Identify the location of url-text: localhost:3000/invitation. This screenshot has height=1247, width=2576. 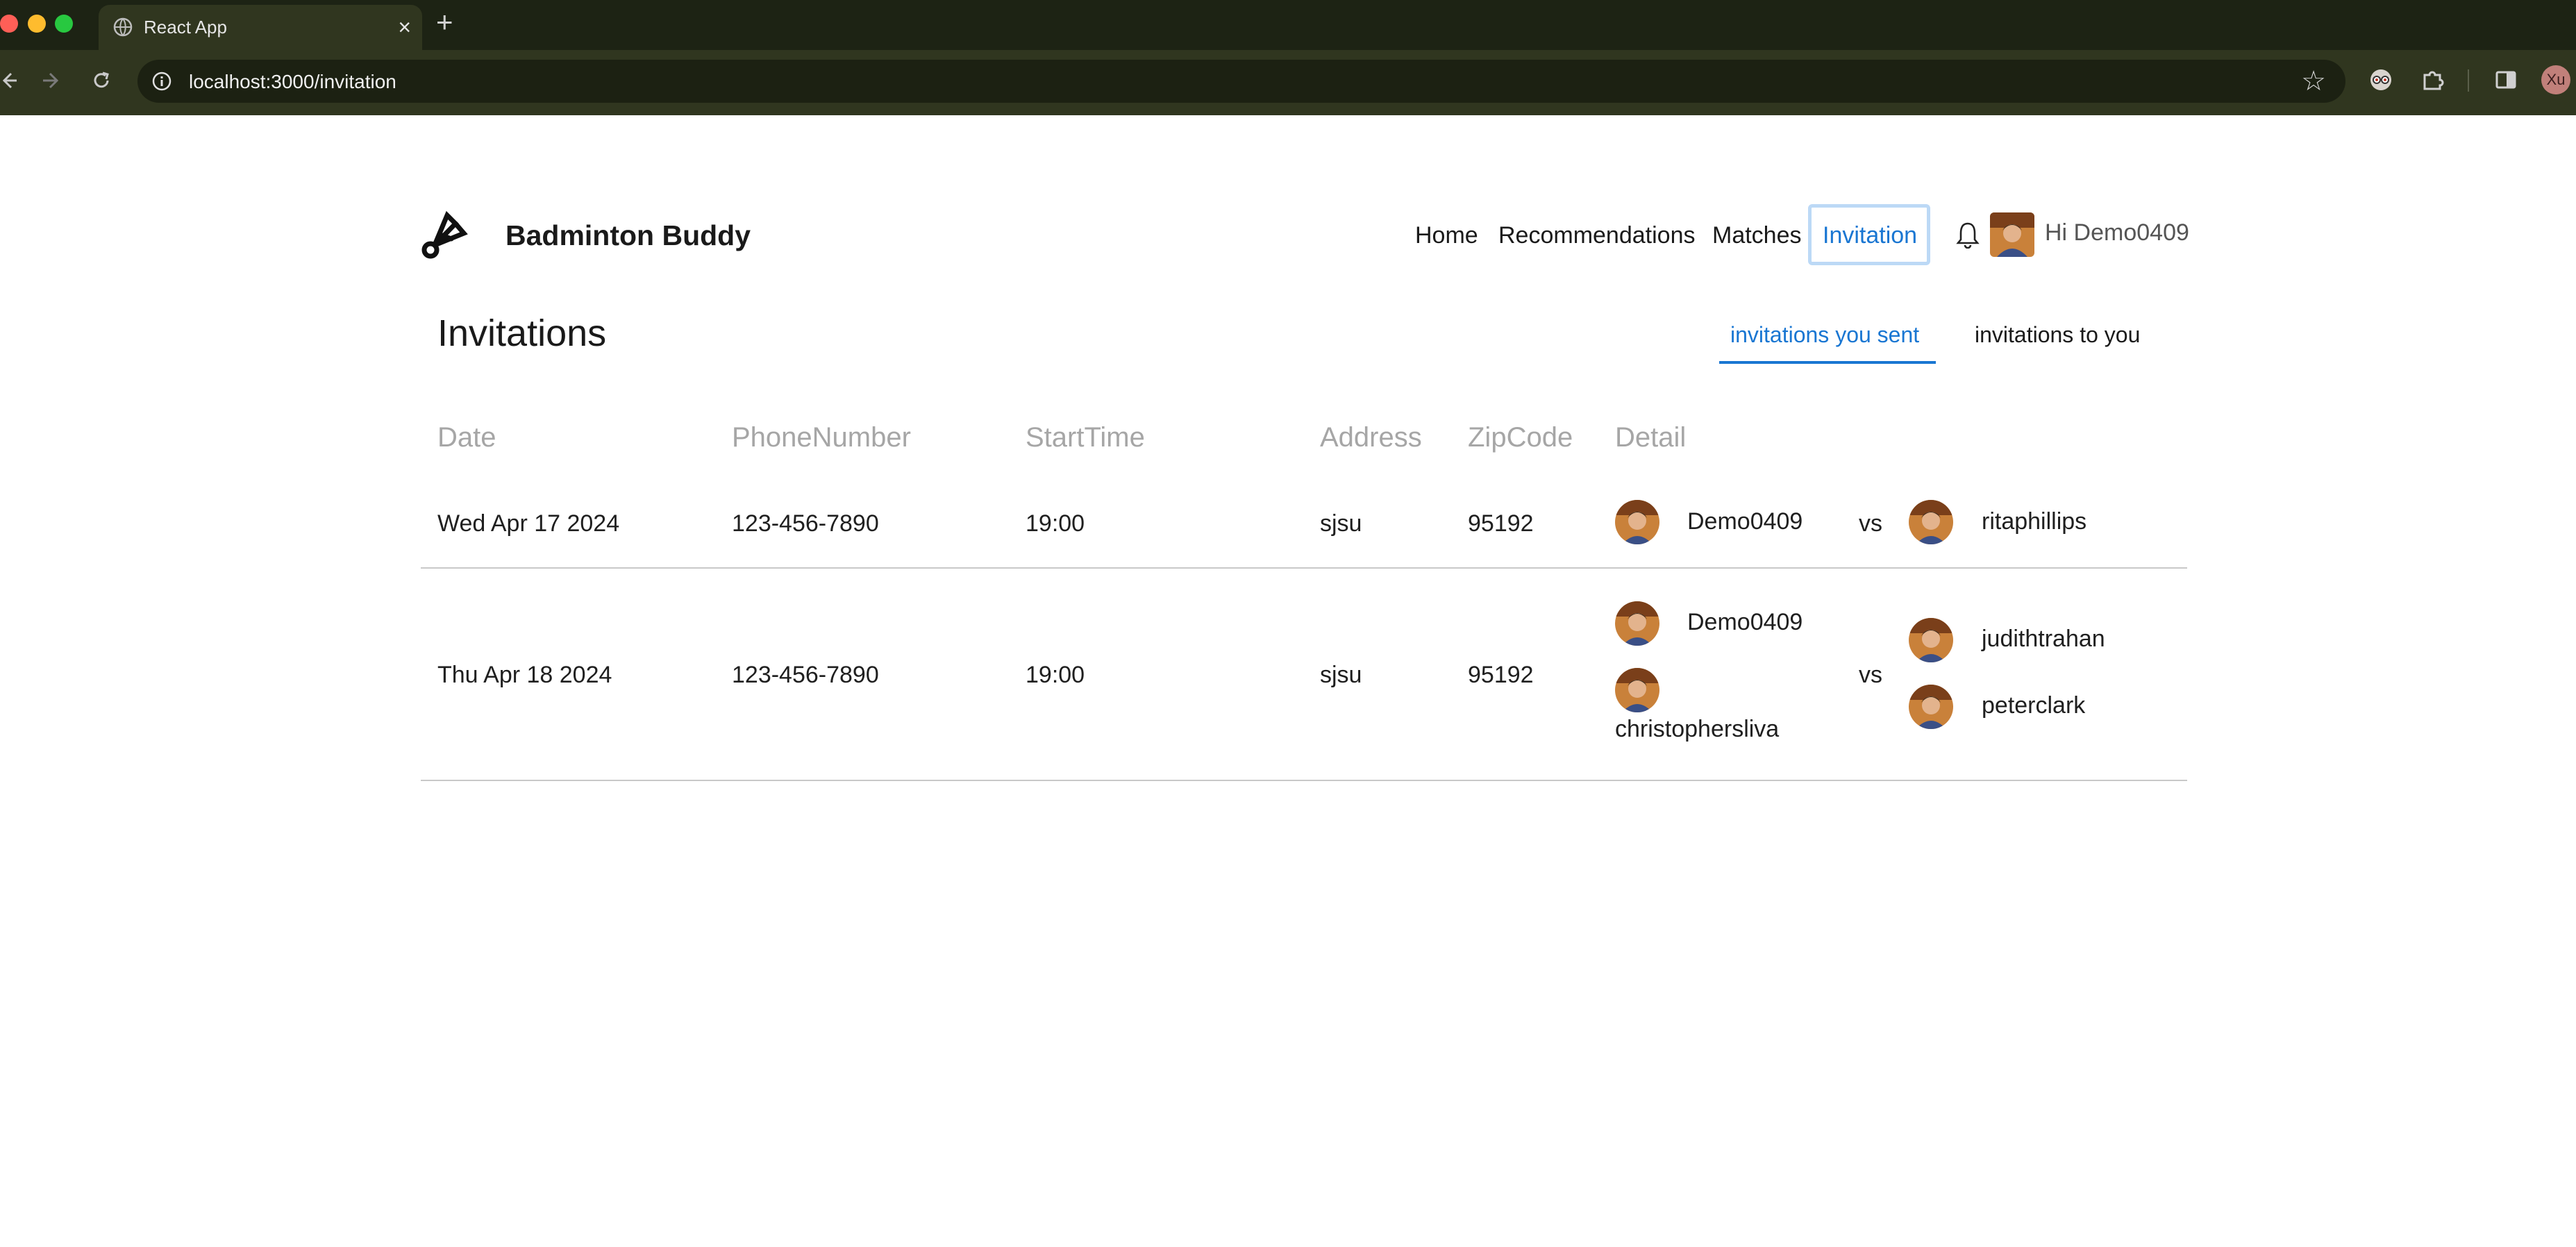
(292, 81).